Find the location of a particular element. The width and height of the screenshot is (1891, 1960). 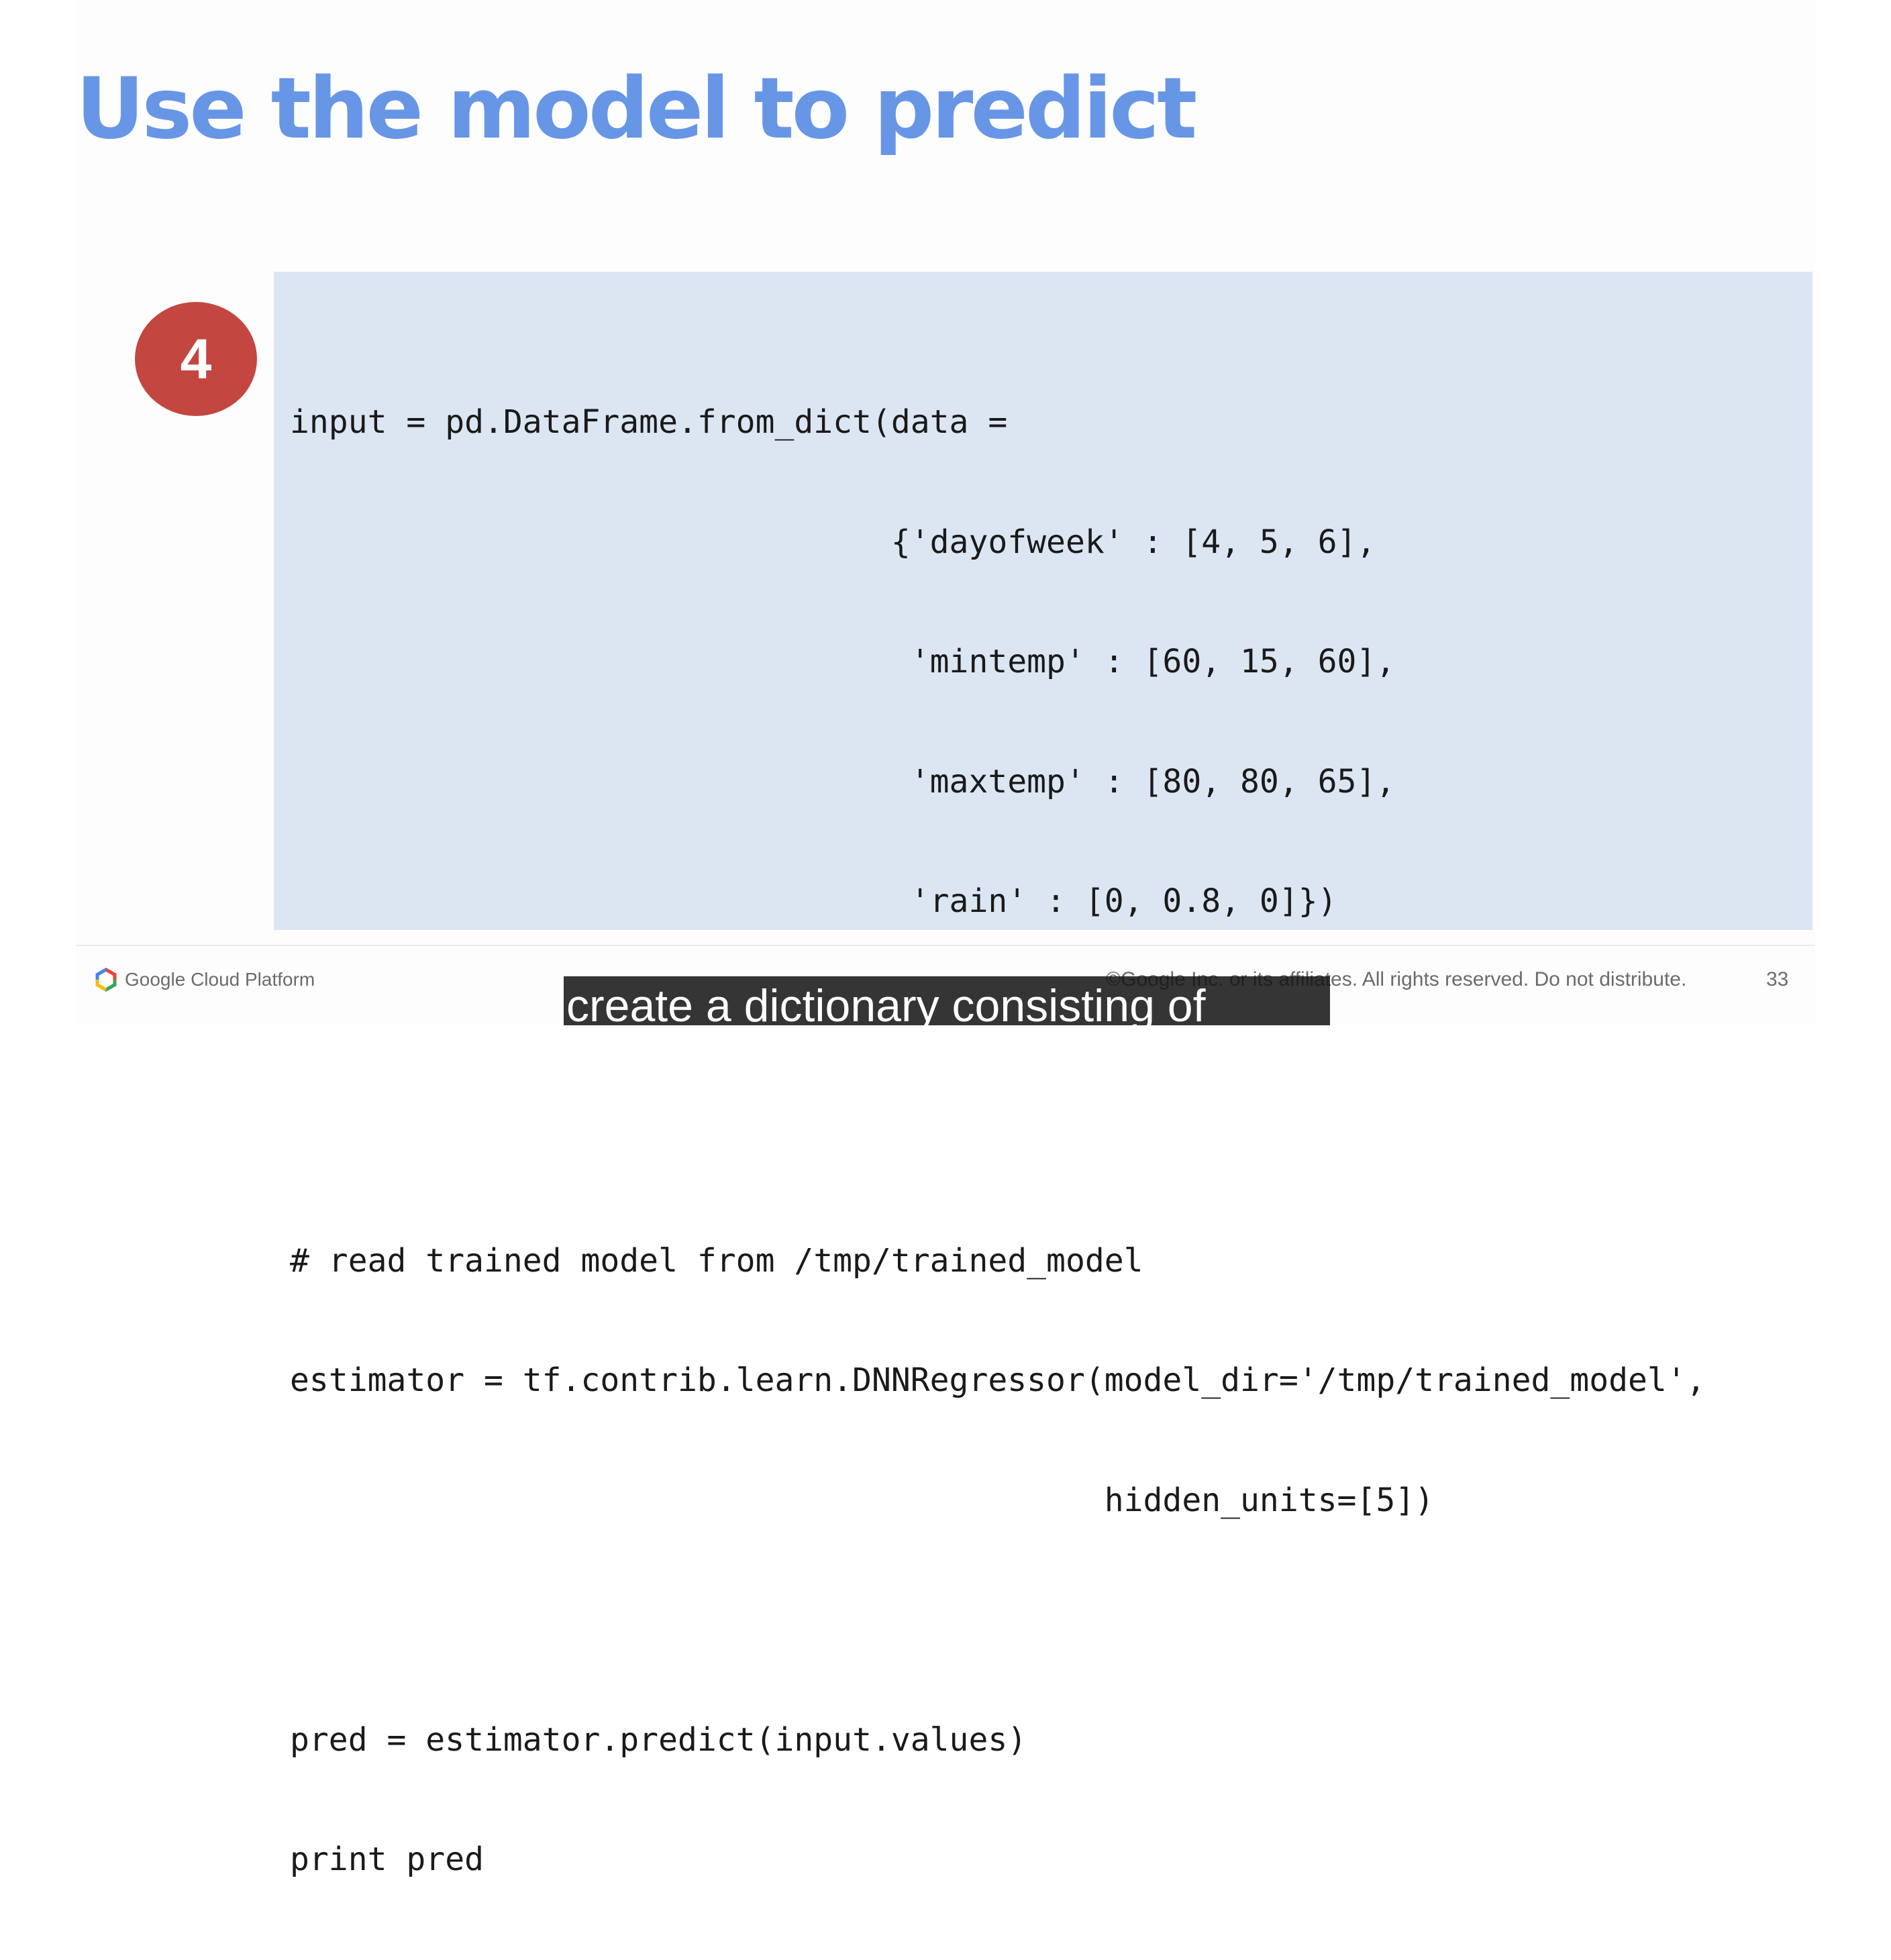

logo-text: Google Cloud Platform is located at coordinates (220, 979).